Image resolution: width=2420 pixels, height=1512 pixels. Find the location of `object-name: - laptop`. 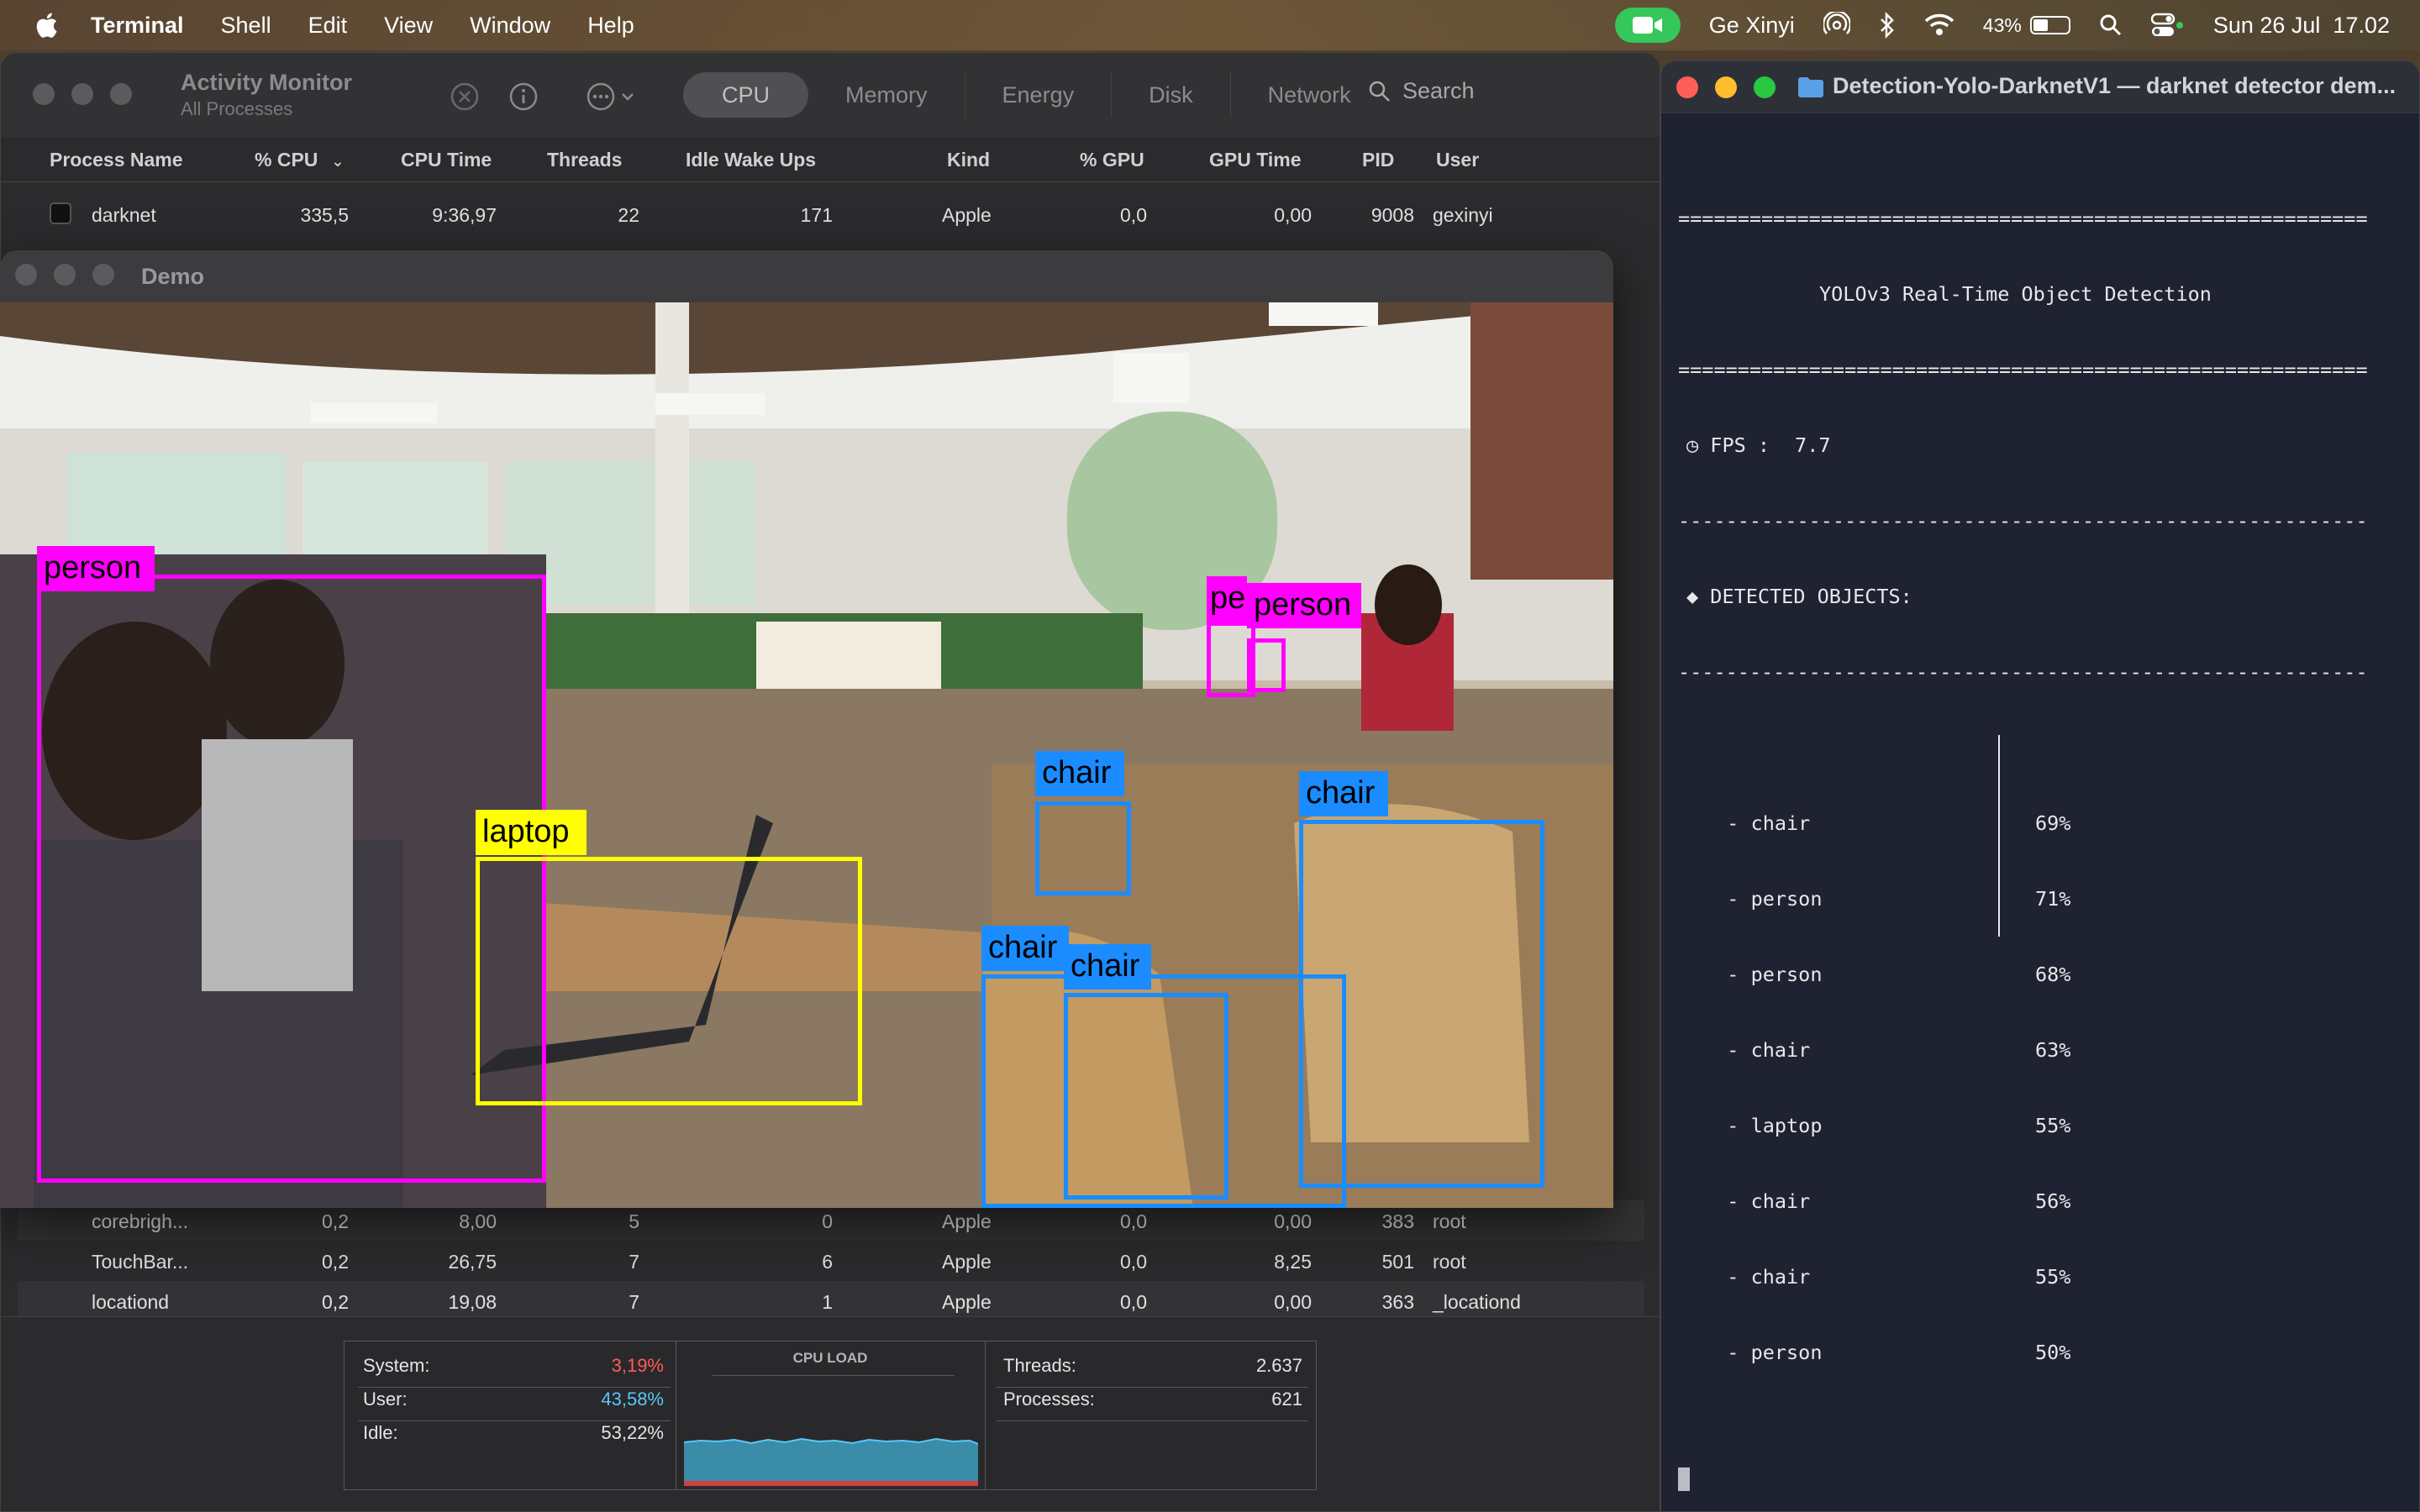

object-name: - laptop is located at coordinates (1763, 1125).